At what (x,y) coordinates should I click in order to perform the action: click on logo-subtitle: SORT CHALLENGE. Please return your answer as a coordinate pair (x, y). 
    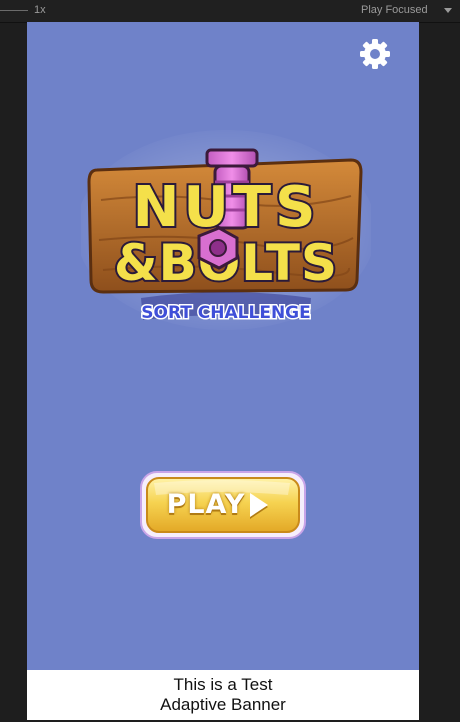
    Looking at the image, I should click on (225, 313).